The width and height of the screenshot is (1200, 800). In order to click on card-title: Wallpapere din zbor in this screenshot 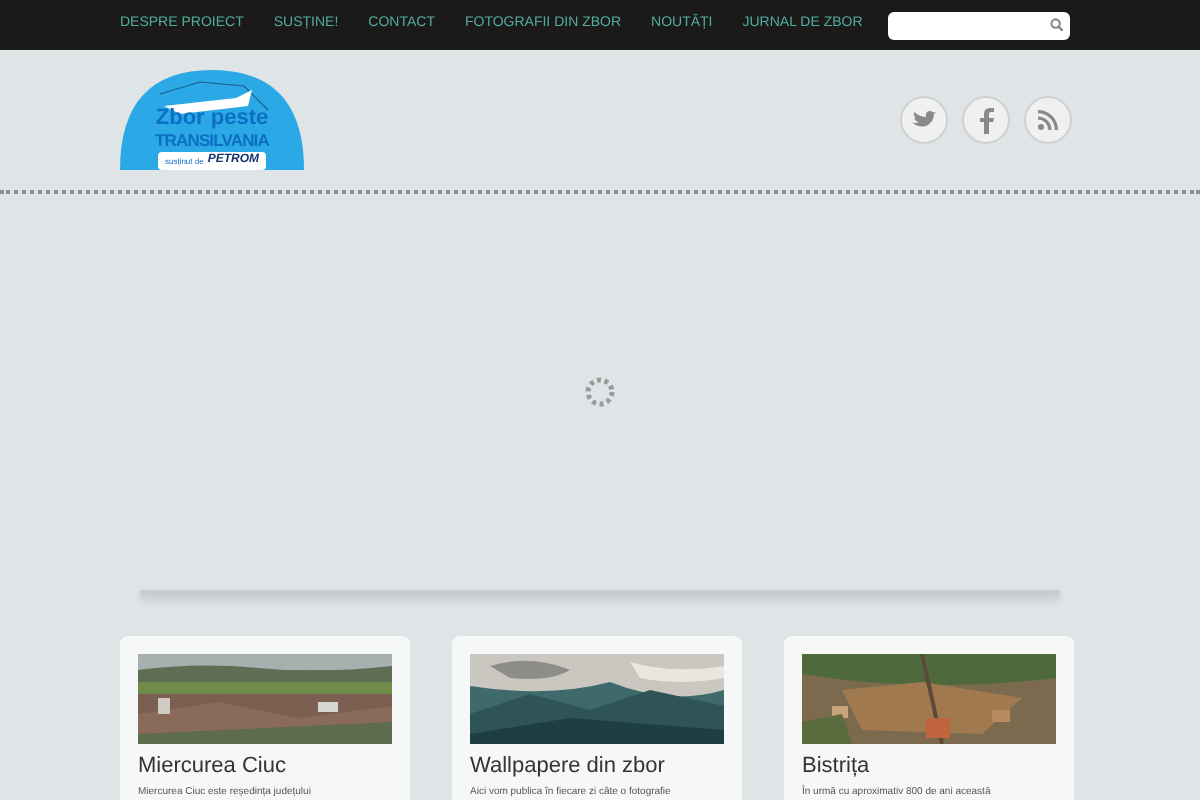, I will do `click(597, 767)`.